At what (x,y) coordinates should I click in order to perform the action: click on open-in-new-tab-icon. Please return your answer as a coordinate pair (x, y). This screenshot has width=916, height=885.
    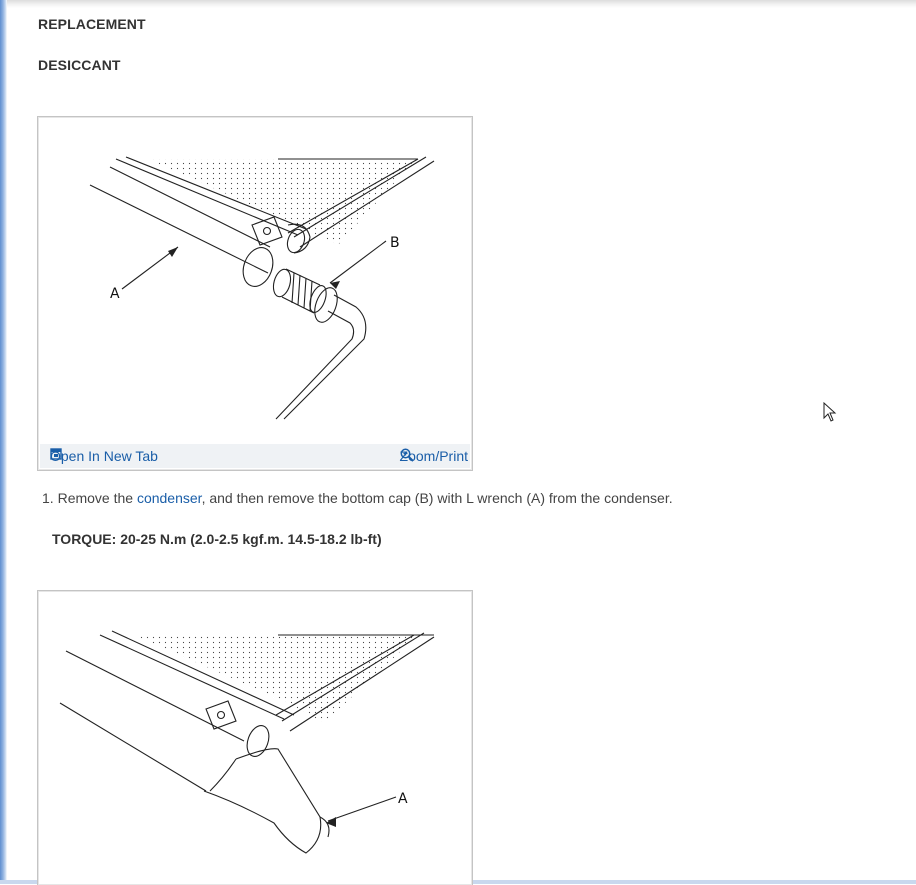
    Looking at the image, I should click on (56, 454).